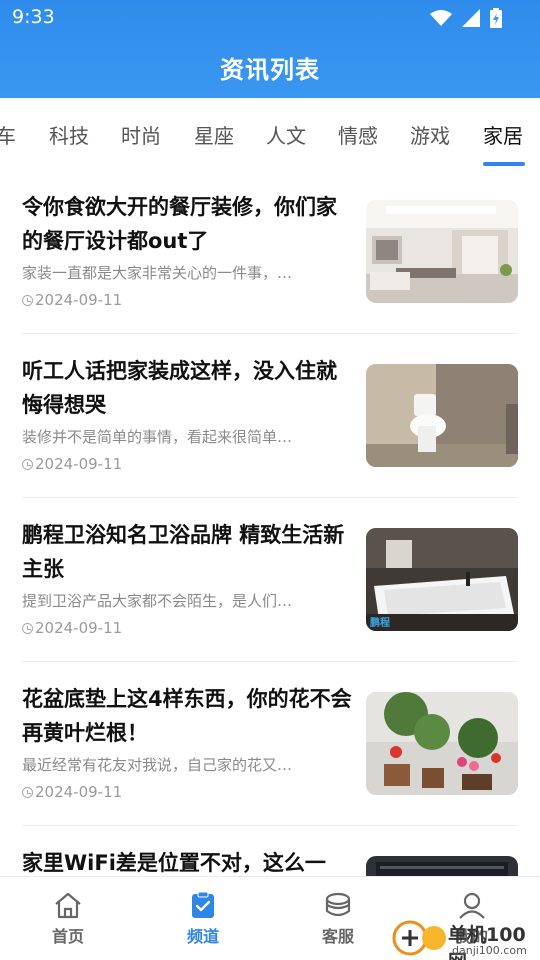 The height and width of the screenshot is (960, 540). Describe the element at coordinates (380, 622) in the screenshot. I see `svg-text: 鹏程` at that location.